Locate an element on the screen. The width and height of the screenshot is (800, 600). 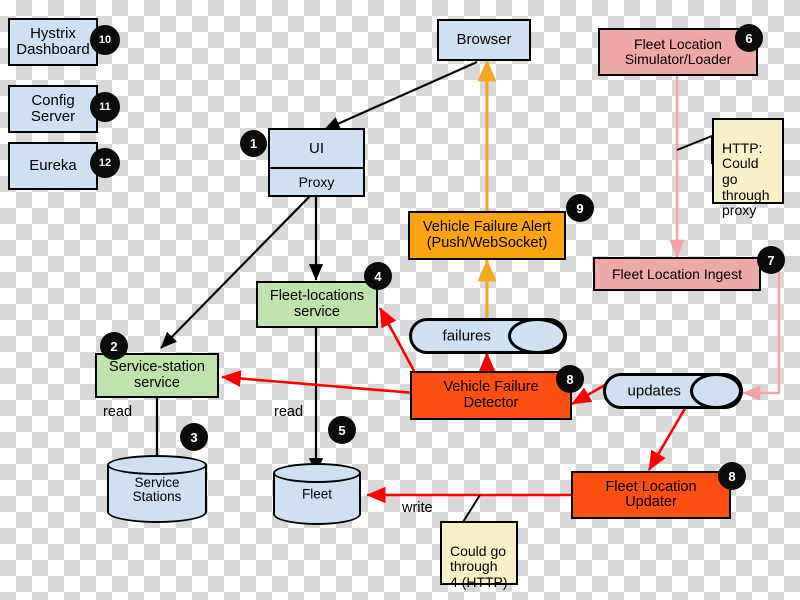
node-ui: UI Proxy is located at coordinates (316, 162).